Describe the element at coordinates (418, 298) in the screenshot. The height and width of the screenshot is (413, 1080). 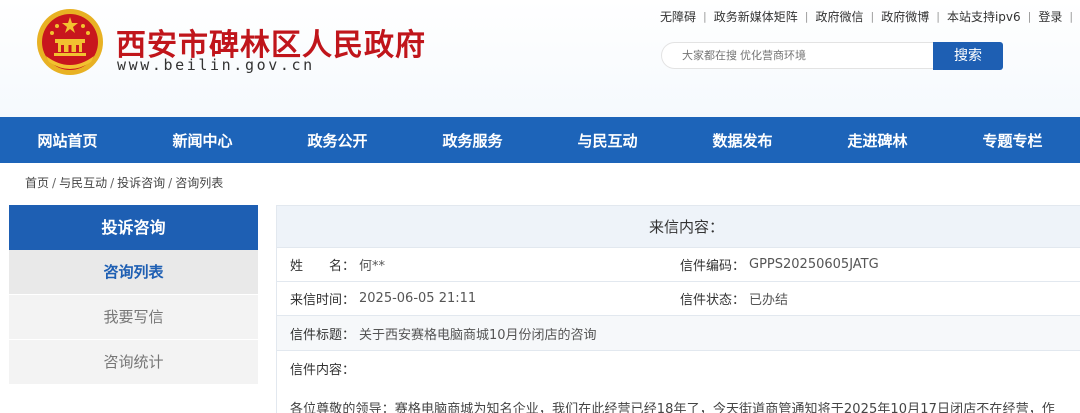
I see `time-value: 2025-06-05 21:11` at that location.